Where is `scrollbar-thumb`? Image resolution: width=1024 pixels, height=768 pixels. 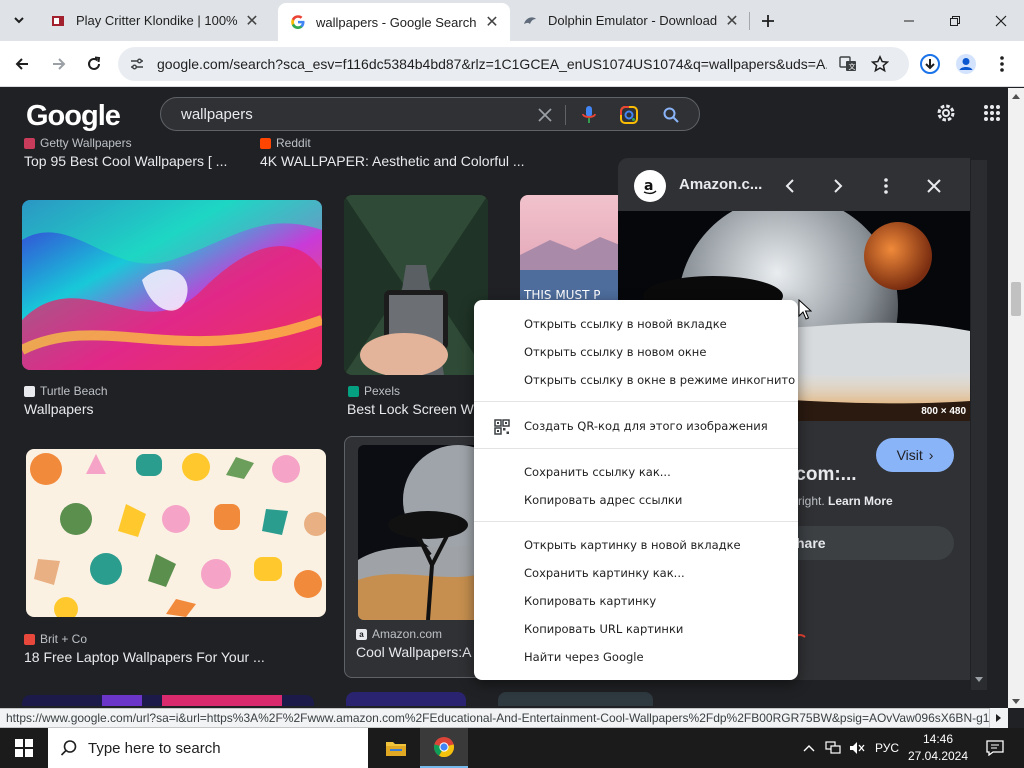
scrollbar-thumb is located at coordinates (1016, 299).